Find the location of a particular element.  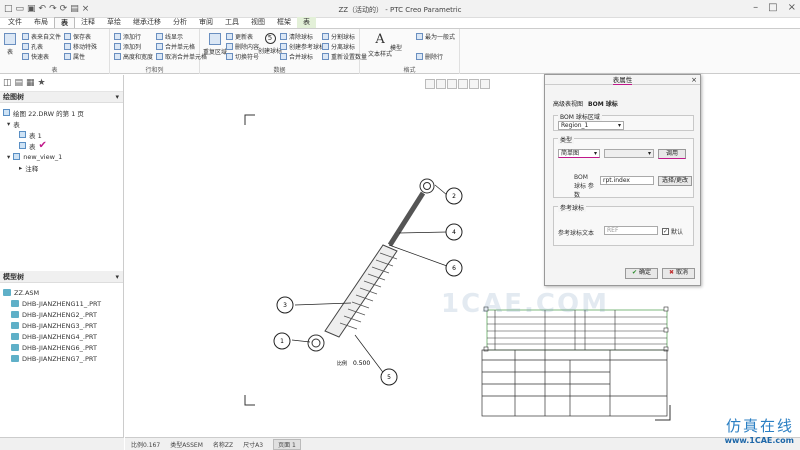

undo-icon: ↶ is located at coordinates (43, 9).